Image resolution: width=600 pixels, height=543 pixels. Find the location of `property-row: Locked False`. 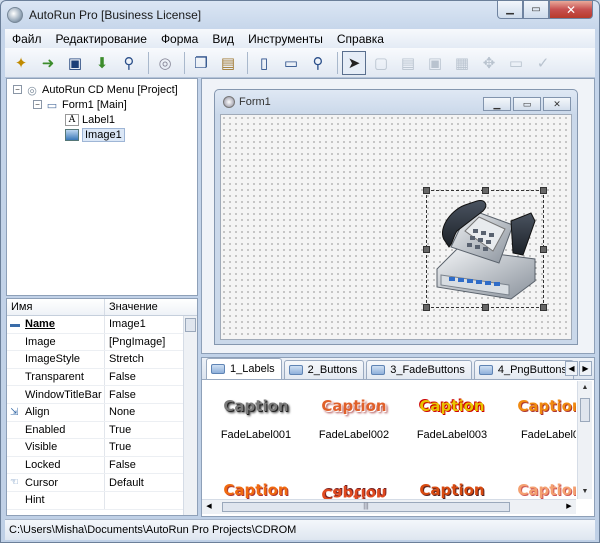

property-row: Locked False is located at coordinates (102, 465).